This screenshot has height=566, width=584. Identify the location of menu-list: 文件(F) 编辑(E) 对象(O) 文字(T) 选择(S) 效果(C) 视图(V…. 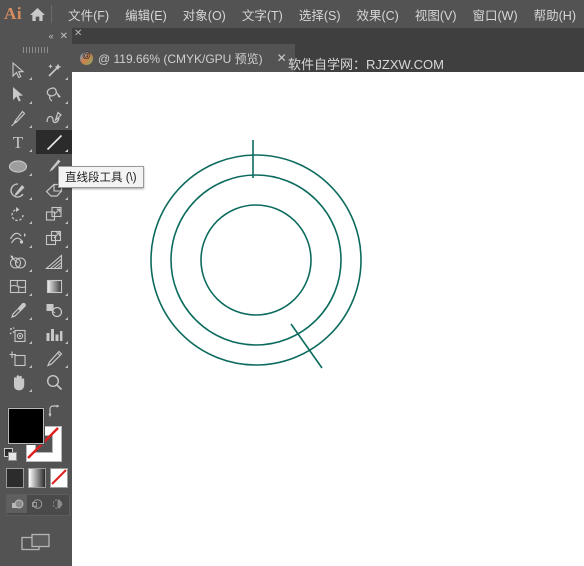
(322, 14).